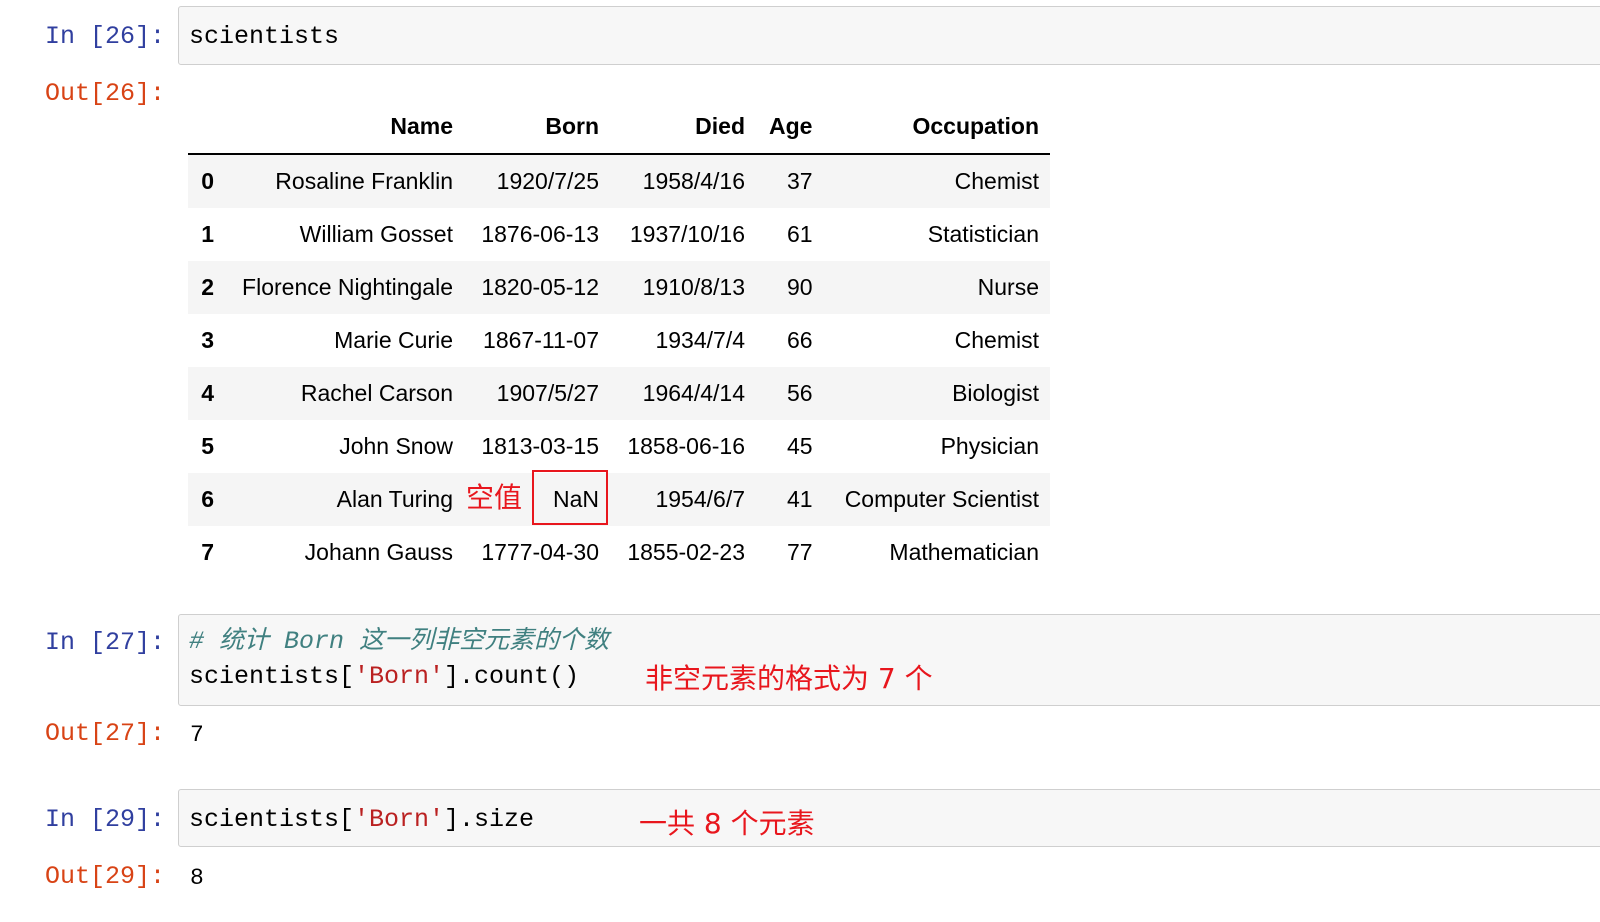 This screenshot has width=1600, height=922. Describe the element at coordinates (393, 340) in the screenshot. I see `cell-name: Marie Curie` at that location.